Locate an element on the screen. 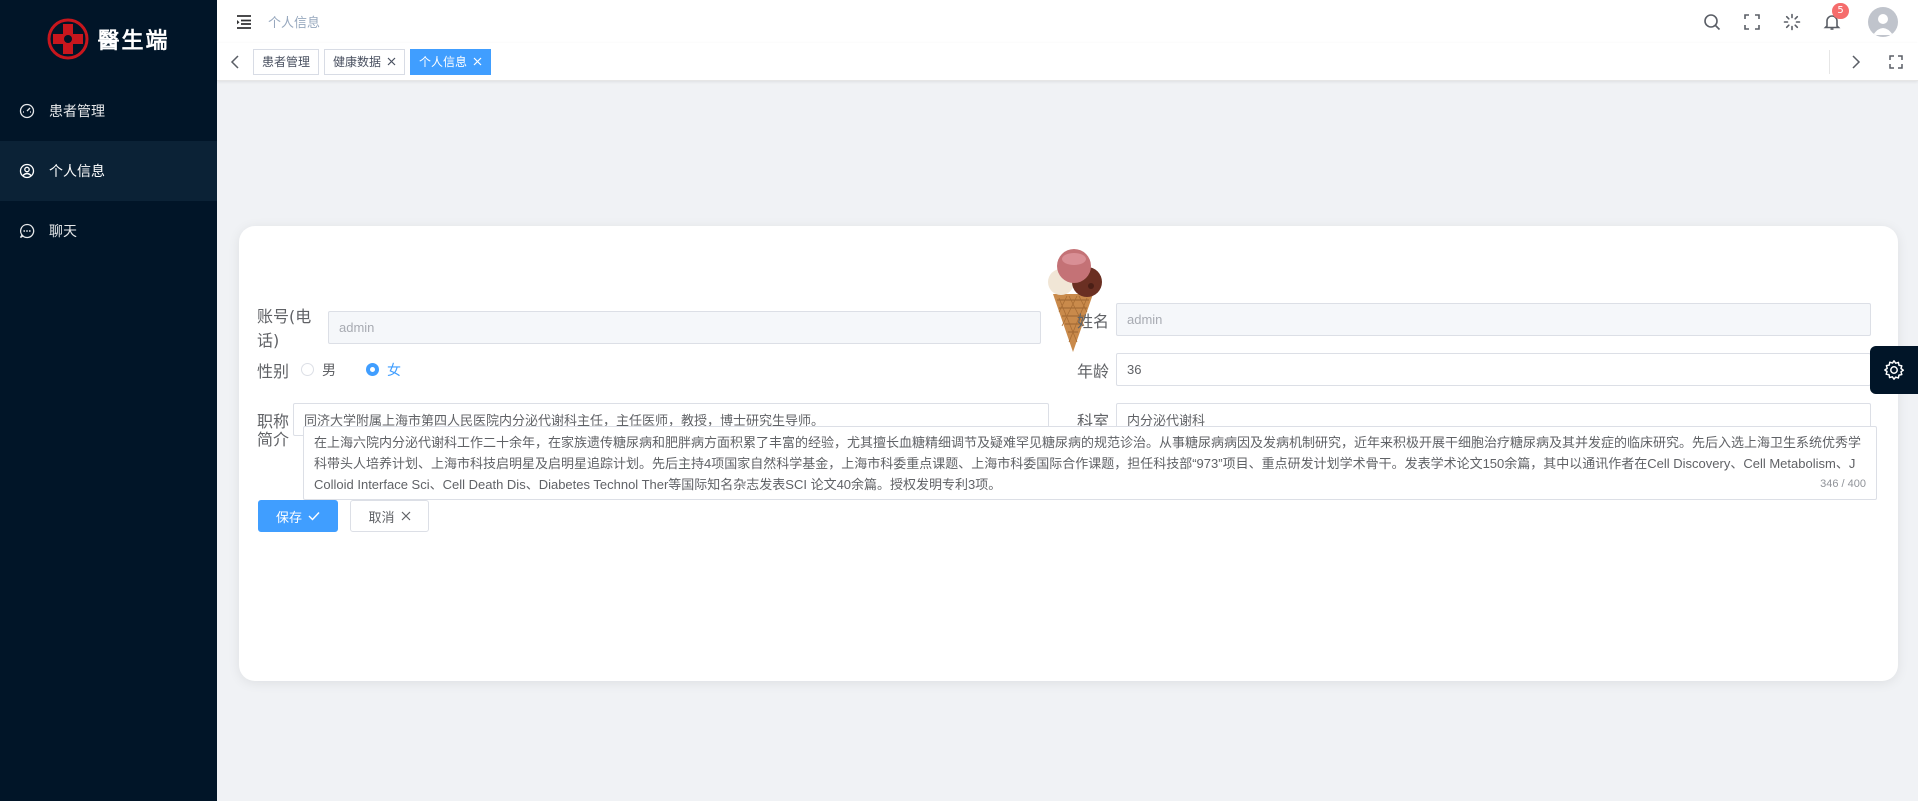 The height and width of the screenshot is (801, 1918). breadcrumb: 个人信息 is located at coordinates (294, 23).